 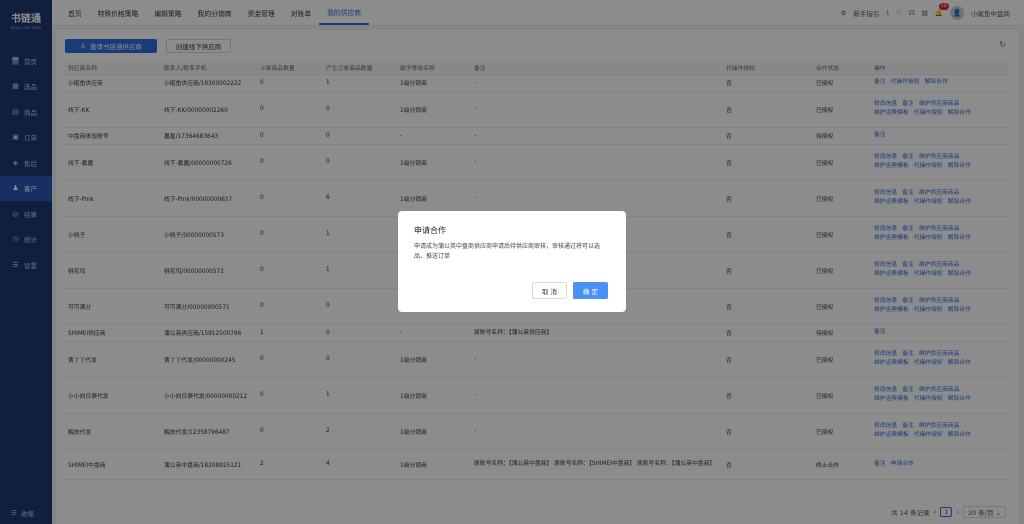 I want to click on confirm-button: 确 定, so click(x=590, y=290).